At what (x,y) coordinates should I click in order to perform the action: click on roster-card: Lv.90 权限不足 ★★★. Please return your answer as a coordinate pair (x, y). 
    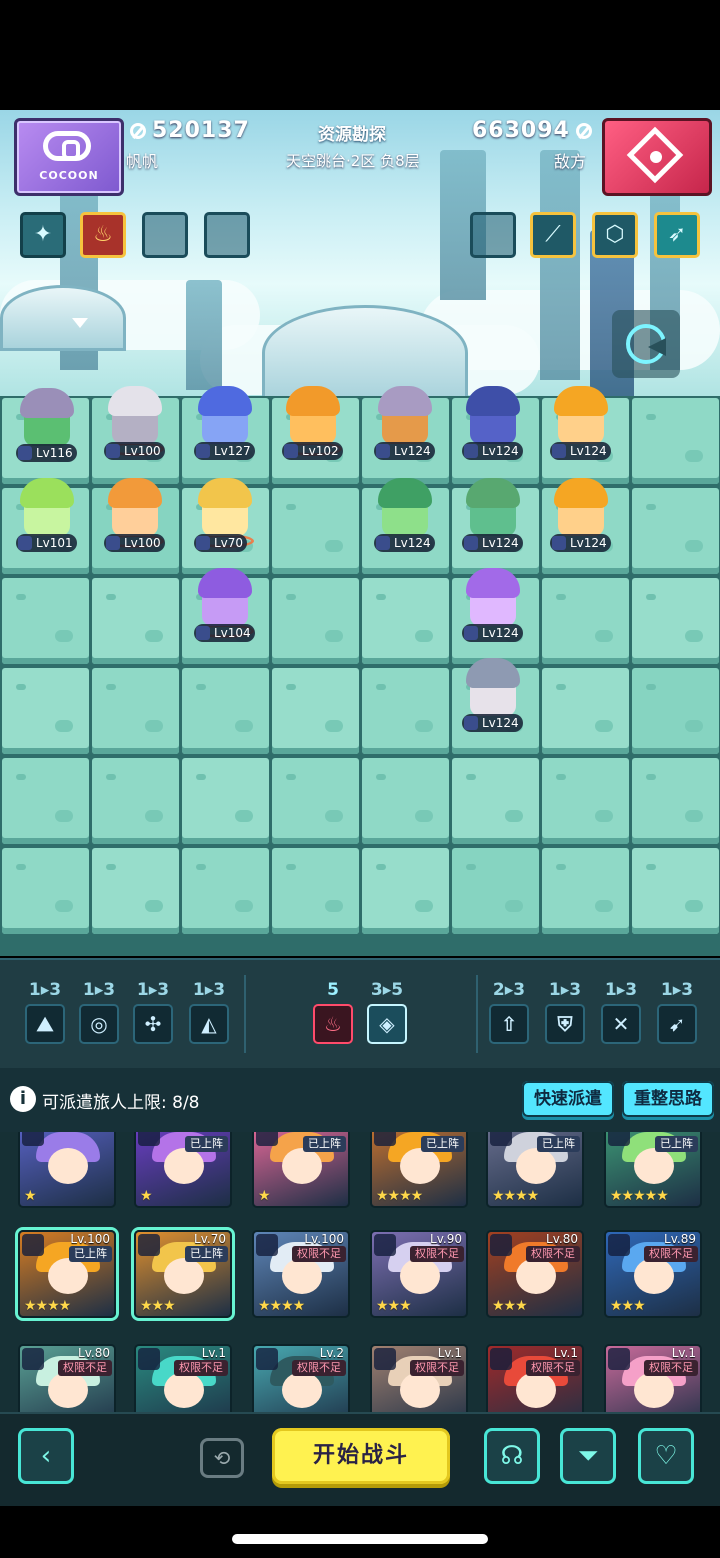
    Looking at the image, I should click on (419, 1274).